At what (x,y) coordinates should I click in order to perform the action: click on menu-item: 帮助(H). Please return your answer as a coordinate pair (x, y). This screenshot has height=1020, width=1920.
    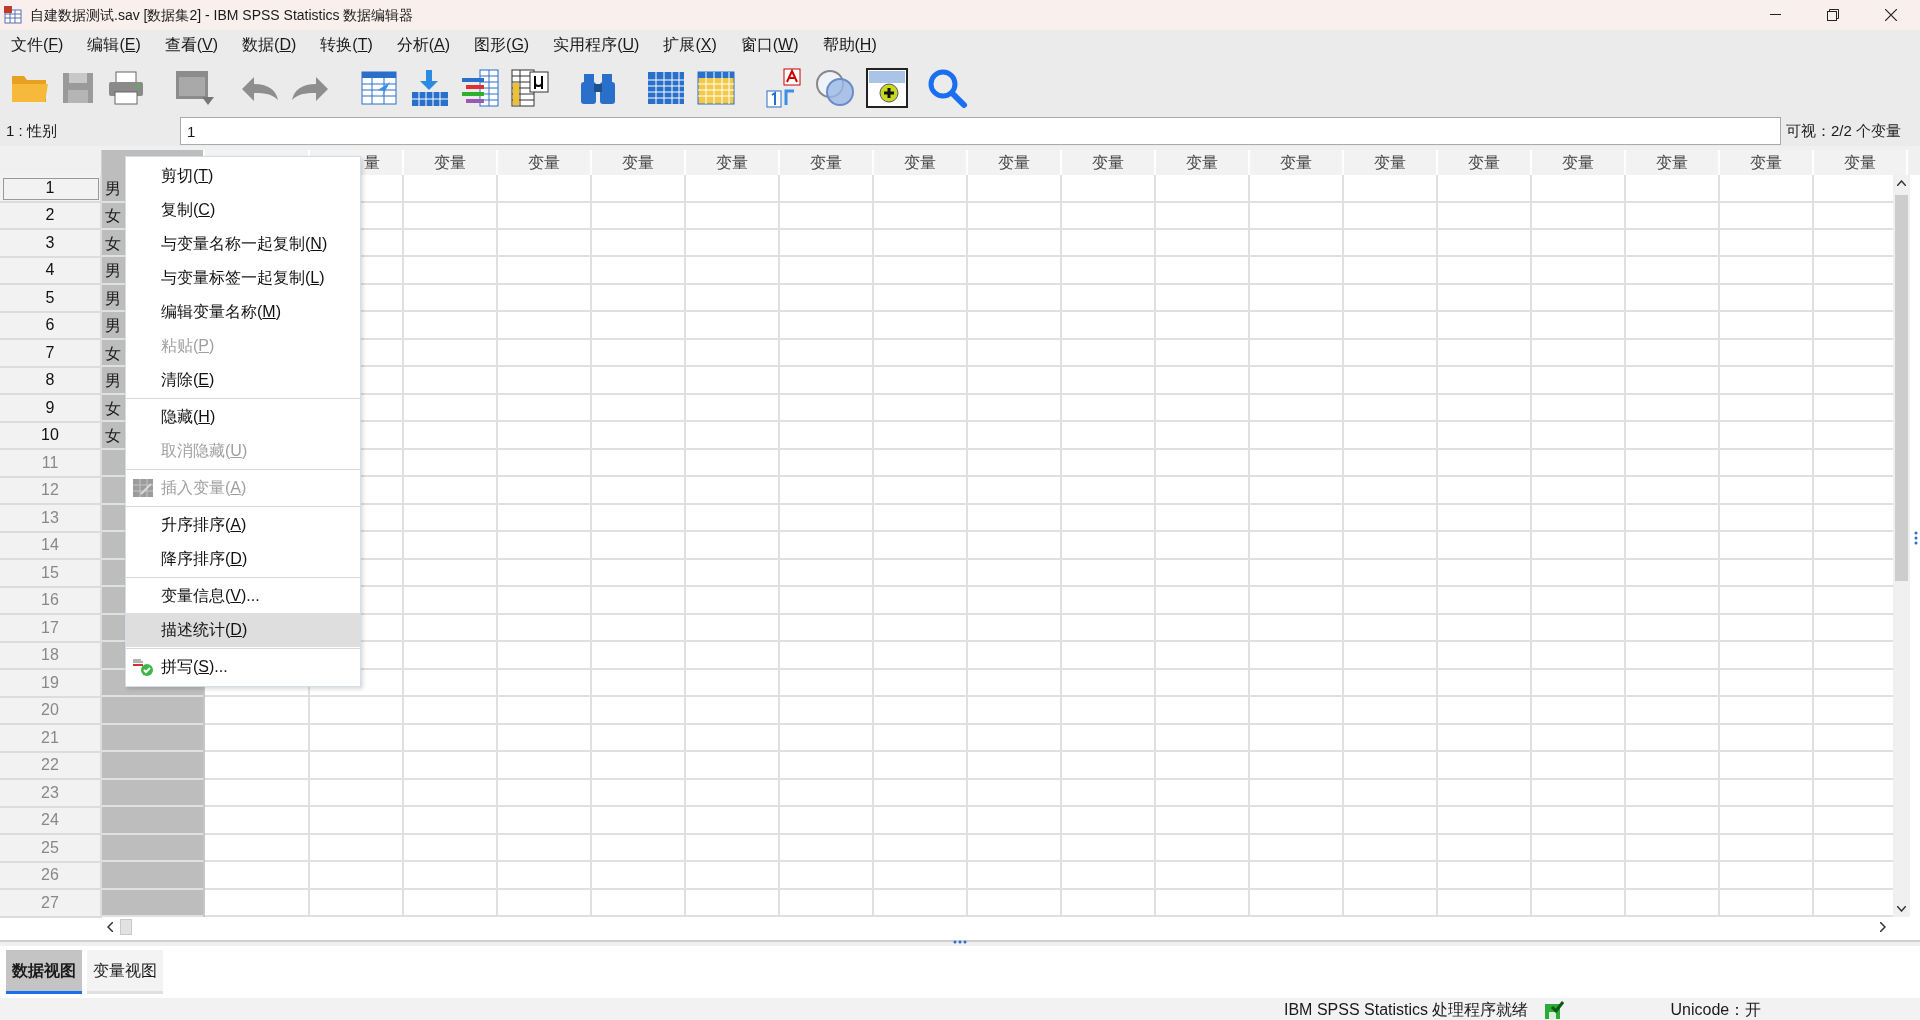
    Looking at the image, I should click on (849, 45).